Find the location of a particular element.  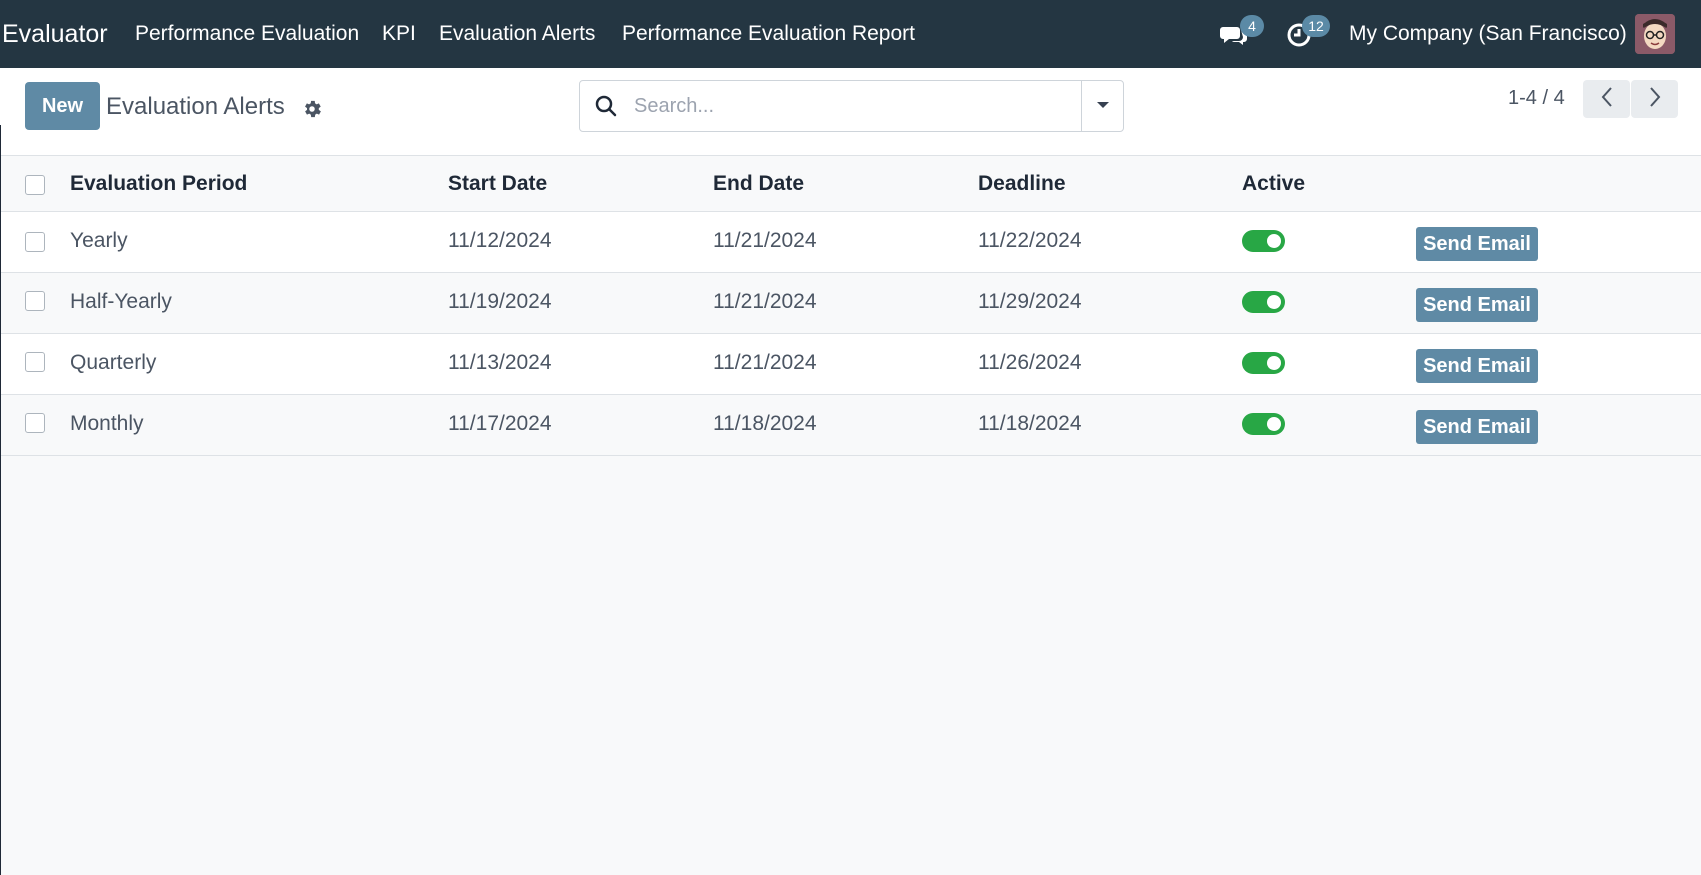

search-icon is located at coordinates (606, 106).